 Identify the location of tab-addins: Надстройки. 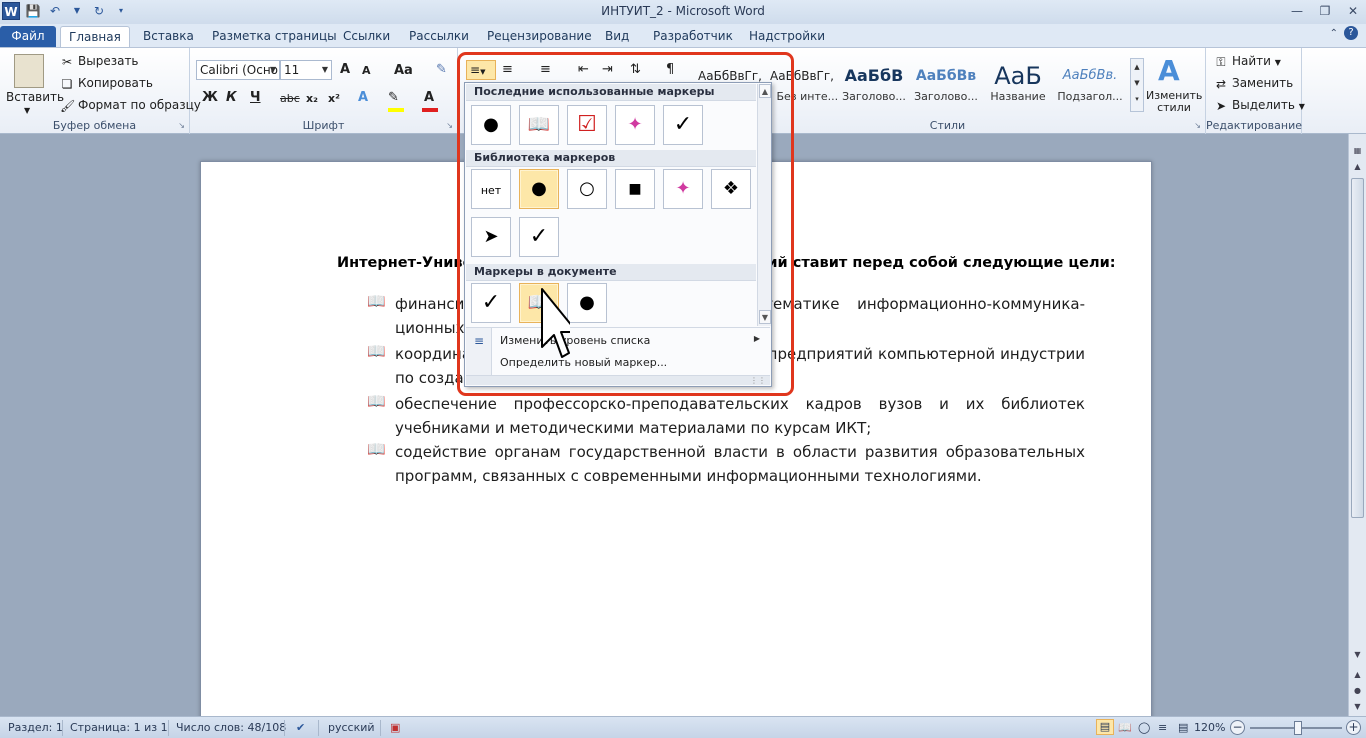
(787, 36).